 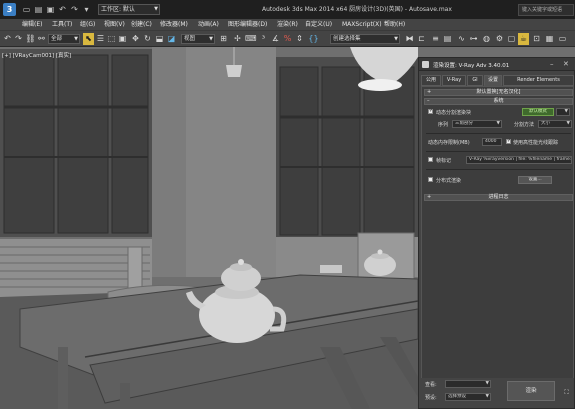 What do you see at coordinates (129, 9) in the screenshot?
I see `workspace-dropdown: 工作区: 默认 ▼` at bounding box center [129, 9].